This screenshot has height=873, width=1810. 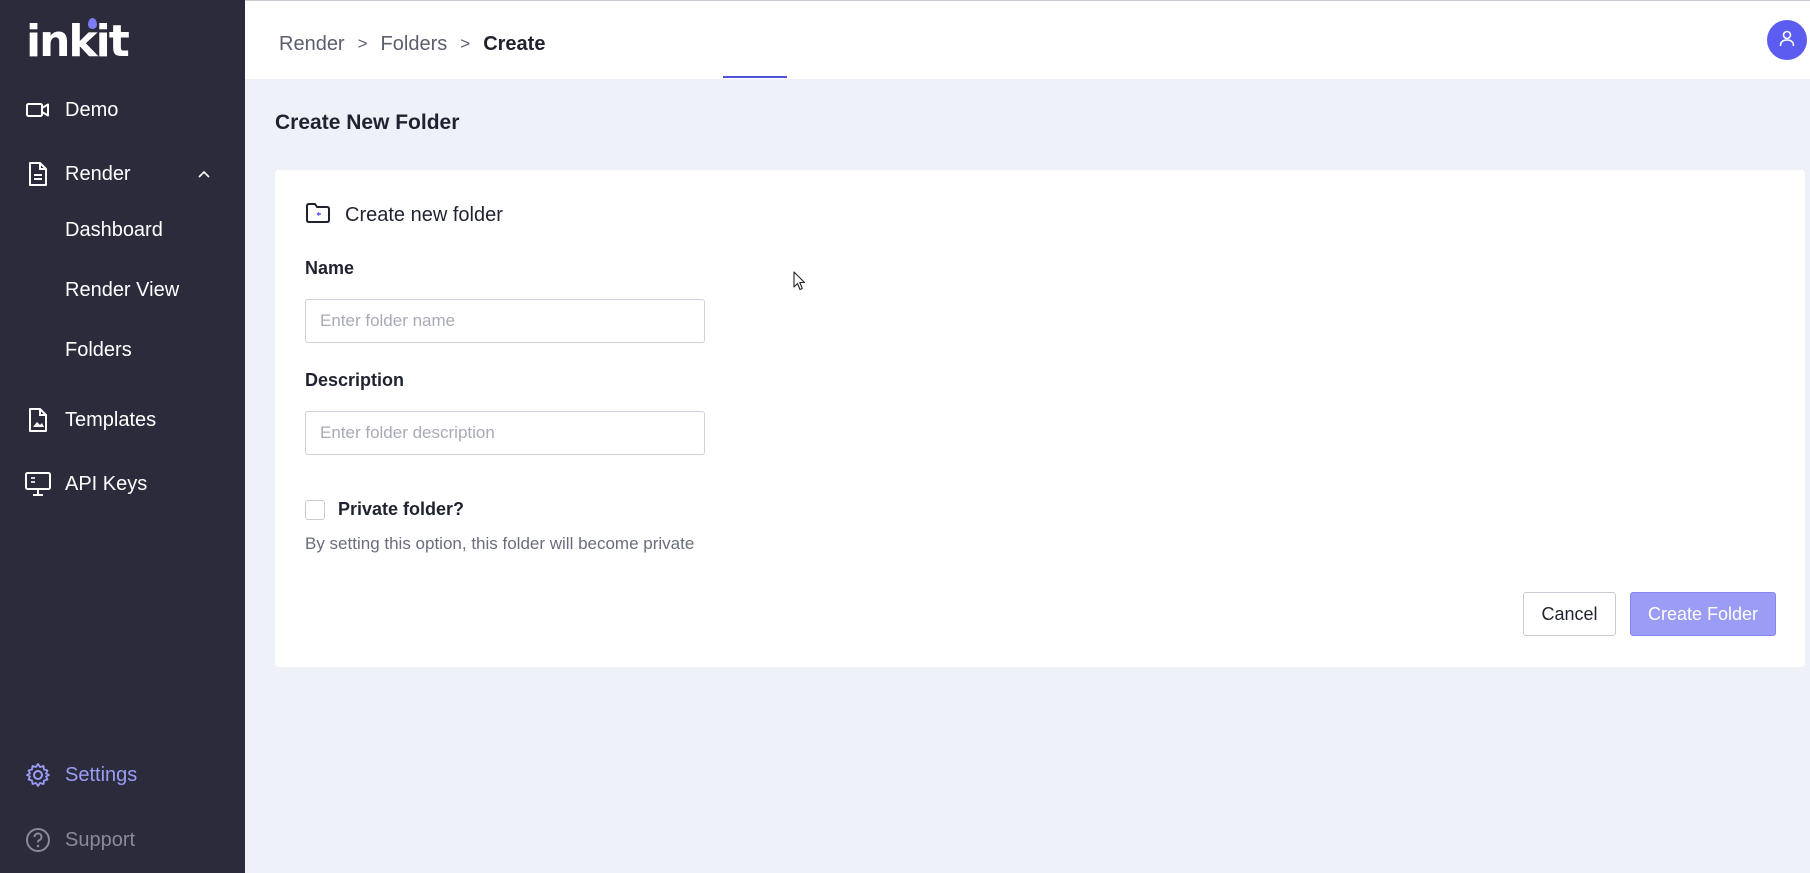 I want to click on page-title: Create New Folder, so click(x=367, y=122).